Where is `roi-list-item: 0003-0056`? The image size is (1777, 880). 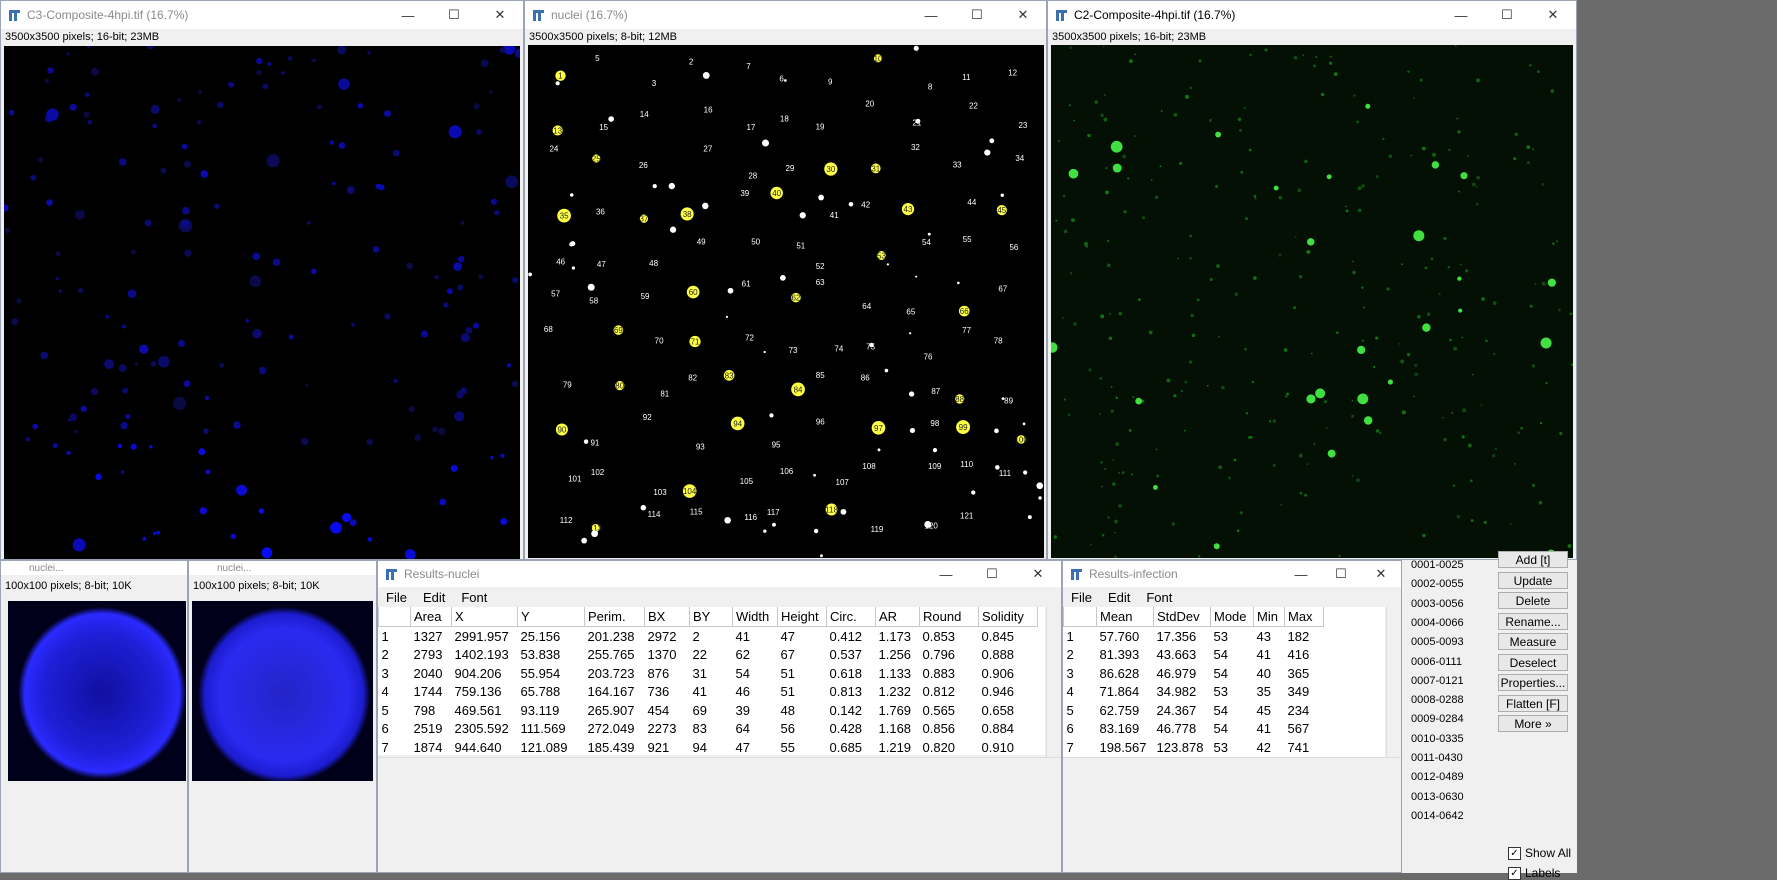 roi-list-item: 0003-0056 is located at coordinates (1449, 604).